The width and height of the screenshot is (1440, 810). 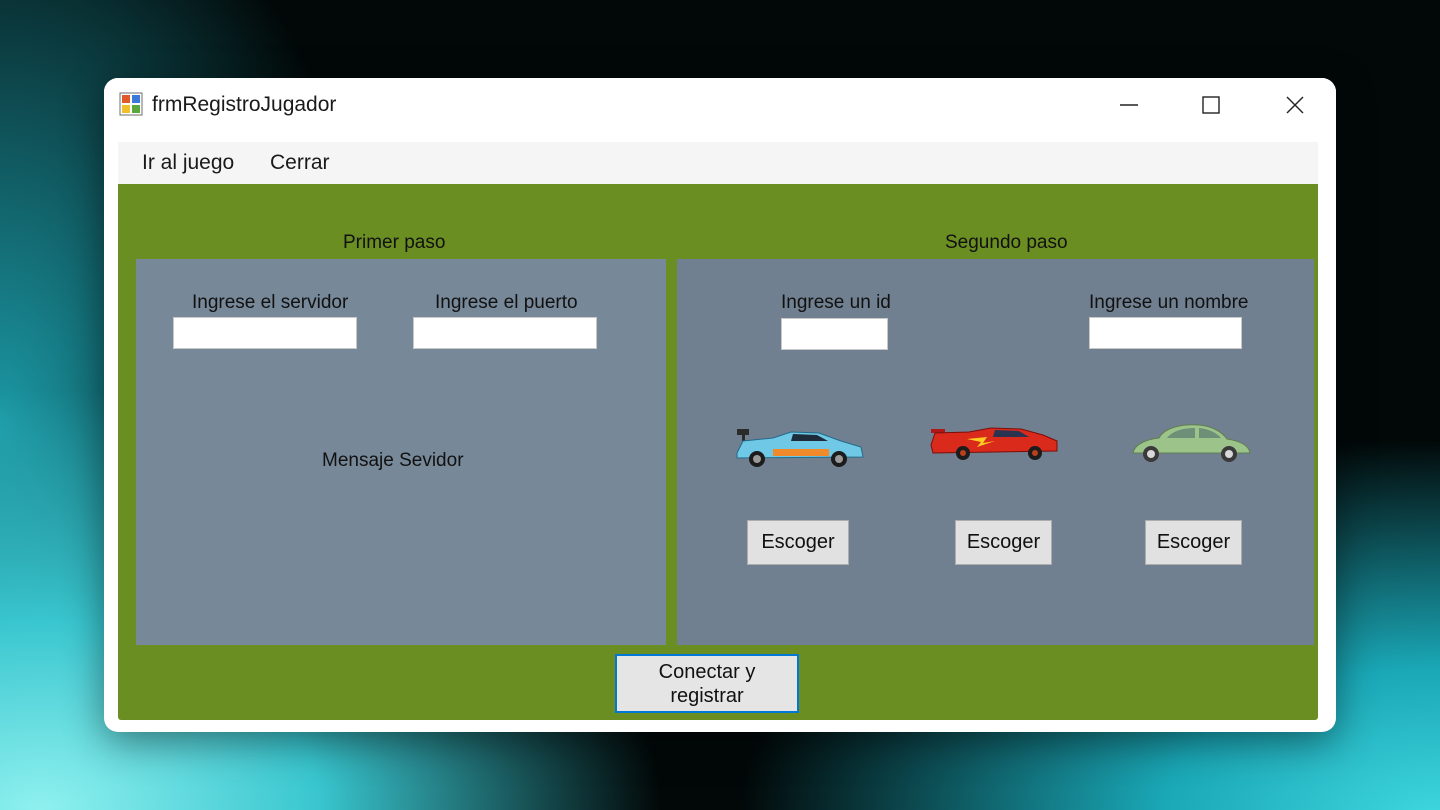 What do you see at coordinates (393, 460) in the screenshot?
I see `server-message: Mensaje Sevidor` at bounding box center [393, 460].